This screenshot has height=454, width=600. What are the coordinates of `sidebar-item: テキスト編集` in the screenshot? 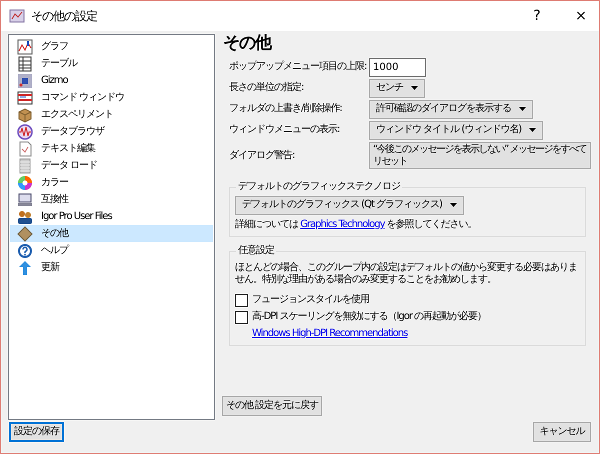 It's located at (111, 148).